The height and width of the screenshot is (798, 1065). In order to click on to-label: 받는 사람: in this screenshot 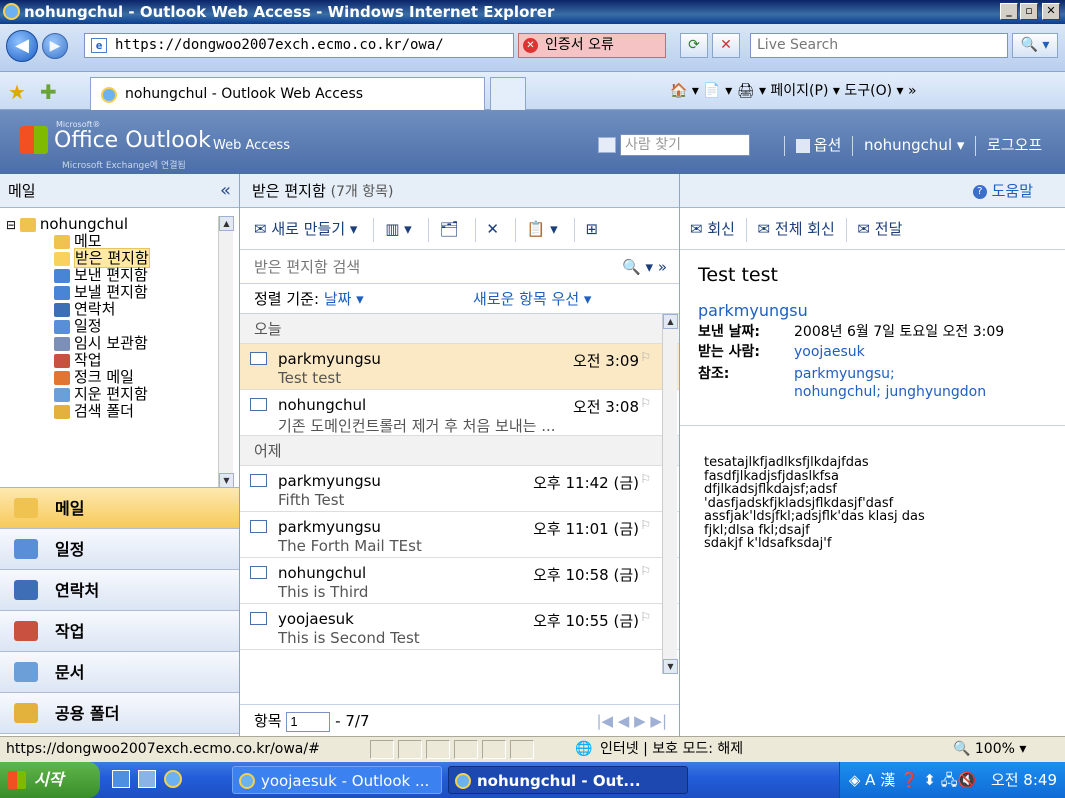, I will do `click(729, 352)`.